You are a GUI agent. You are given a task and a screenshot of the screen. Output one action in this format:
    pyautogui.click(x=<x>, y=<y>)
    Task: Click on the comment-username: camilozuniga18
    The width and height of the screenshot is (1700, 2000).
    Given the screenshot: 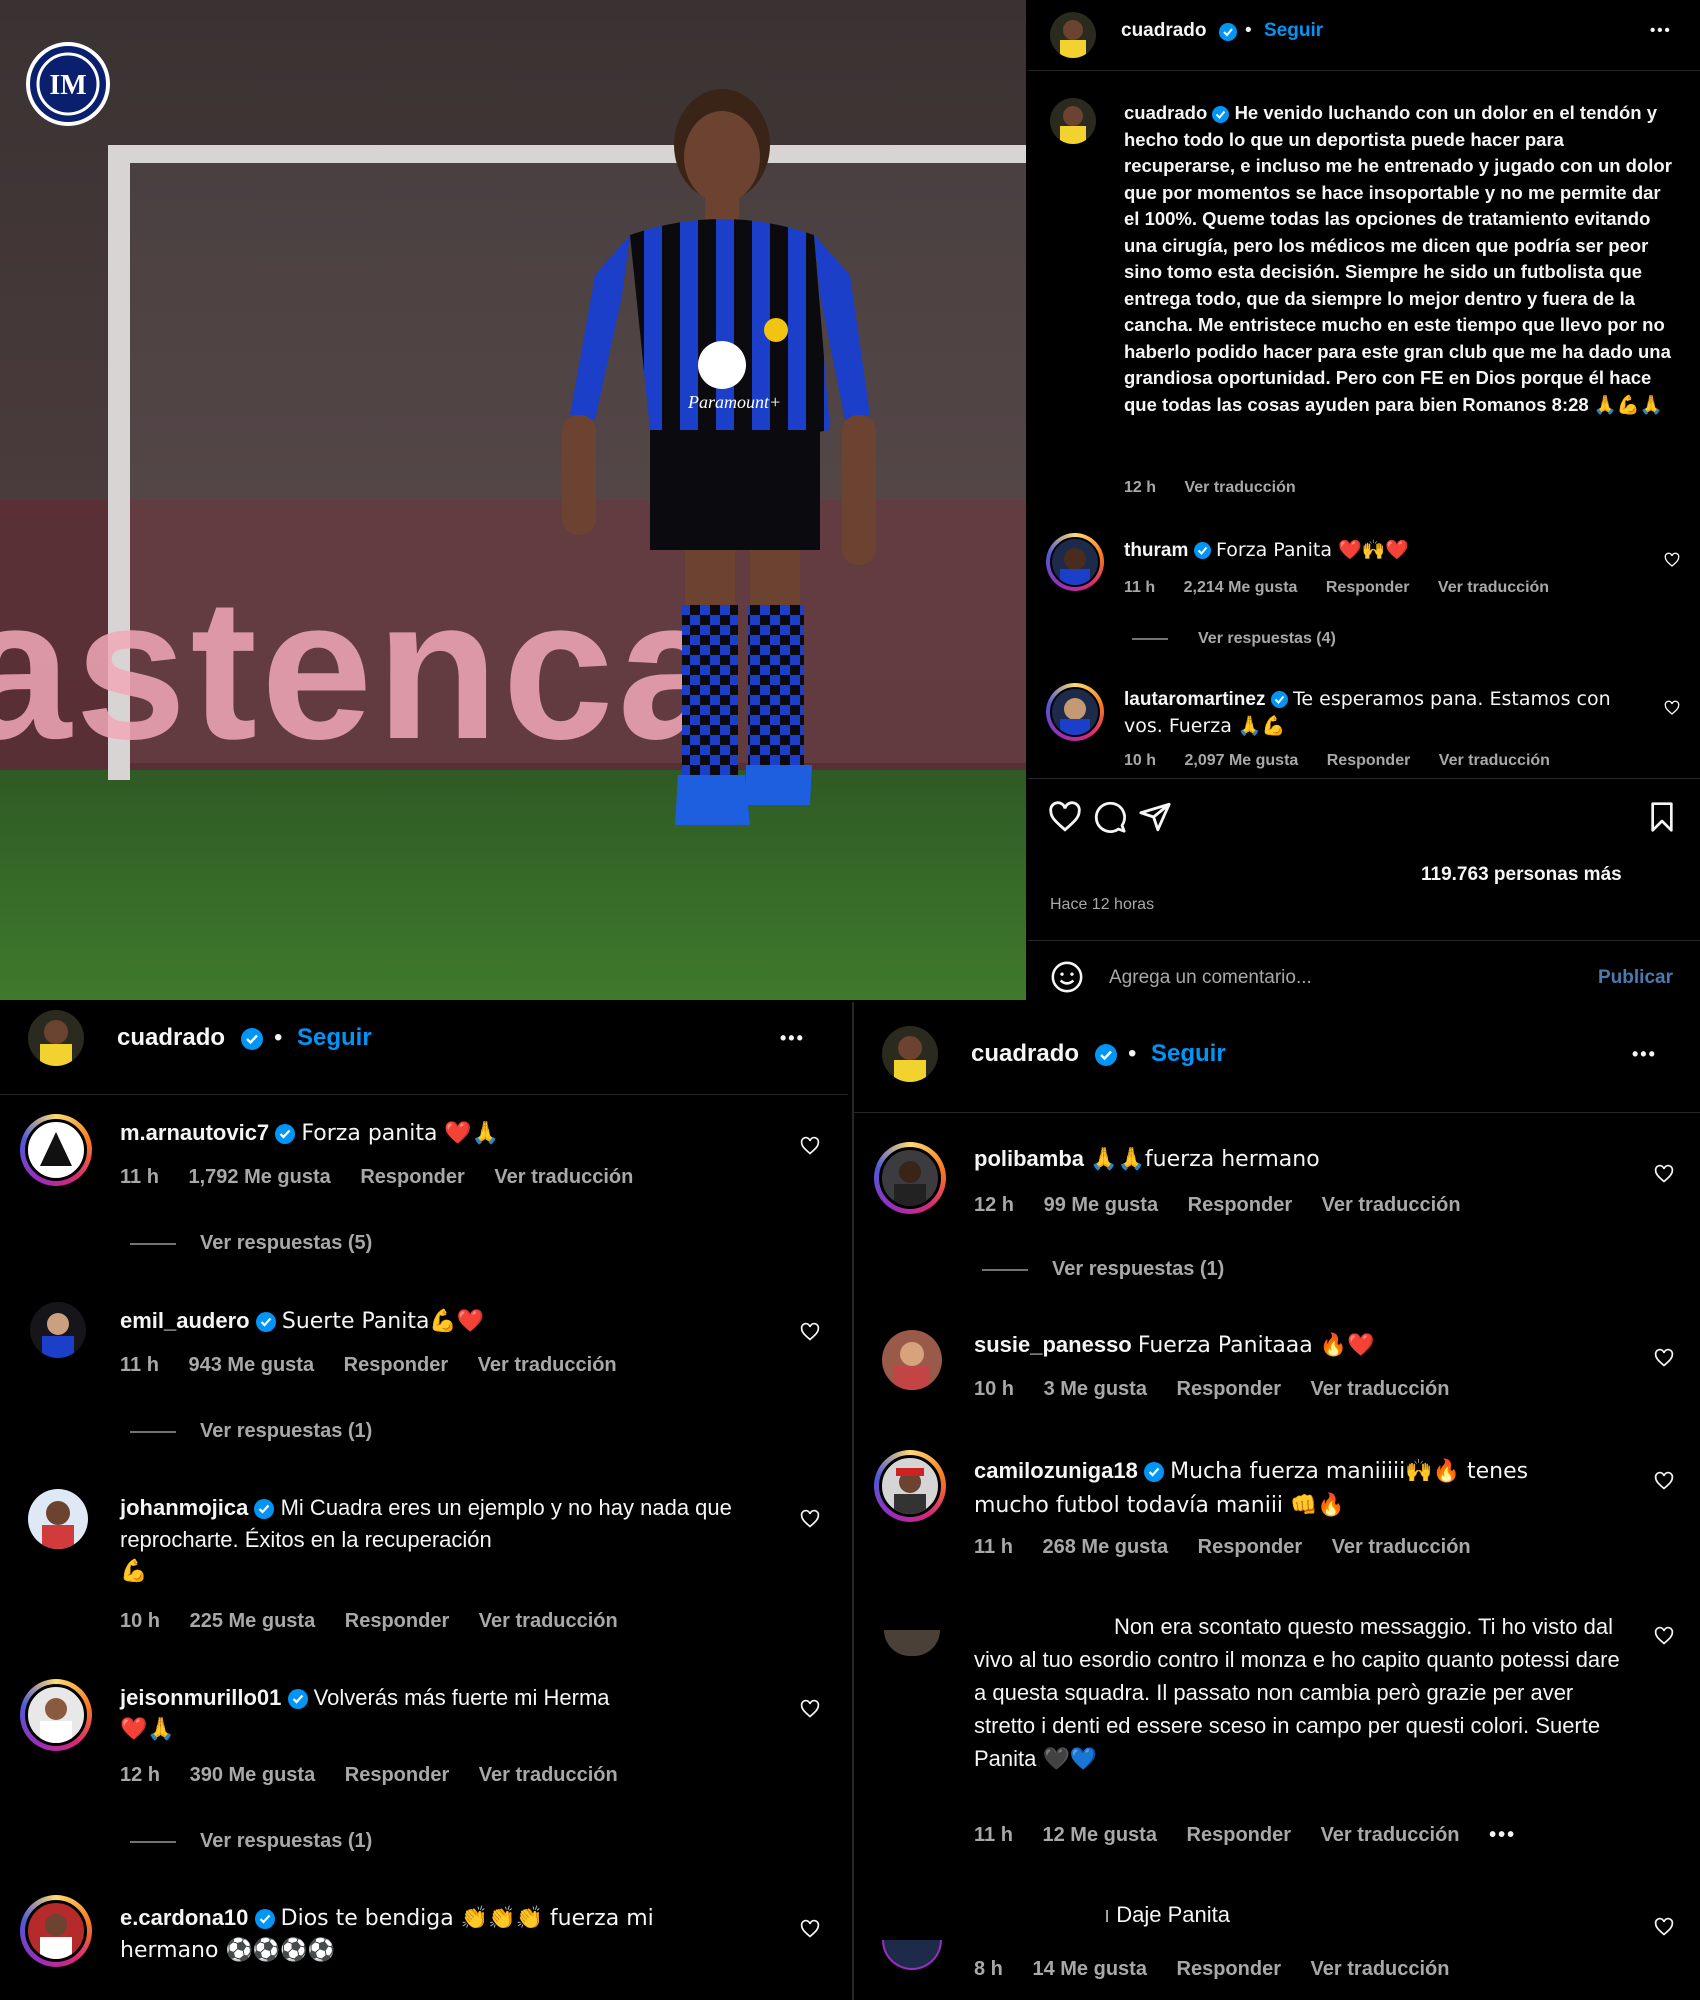 What is the action you would take?
    pyautogui.click(x=1056, y=1470)
    